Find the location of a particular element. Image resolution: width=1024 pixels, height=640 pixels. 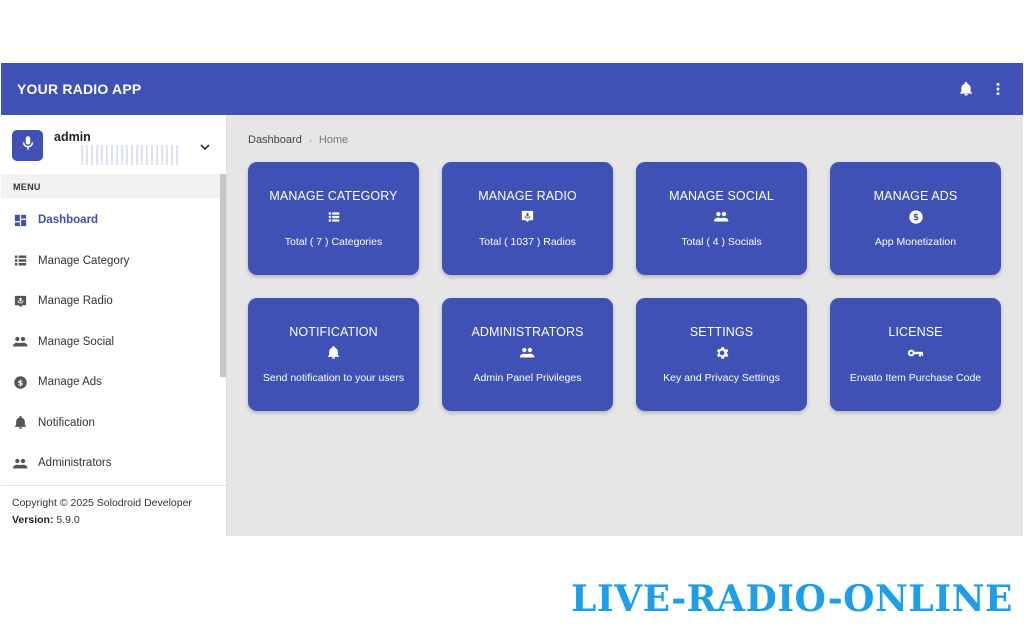

card-manage-ads: MANAGE ADS $ App Monetization is located at coordinates (915, 218).